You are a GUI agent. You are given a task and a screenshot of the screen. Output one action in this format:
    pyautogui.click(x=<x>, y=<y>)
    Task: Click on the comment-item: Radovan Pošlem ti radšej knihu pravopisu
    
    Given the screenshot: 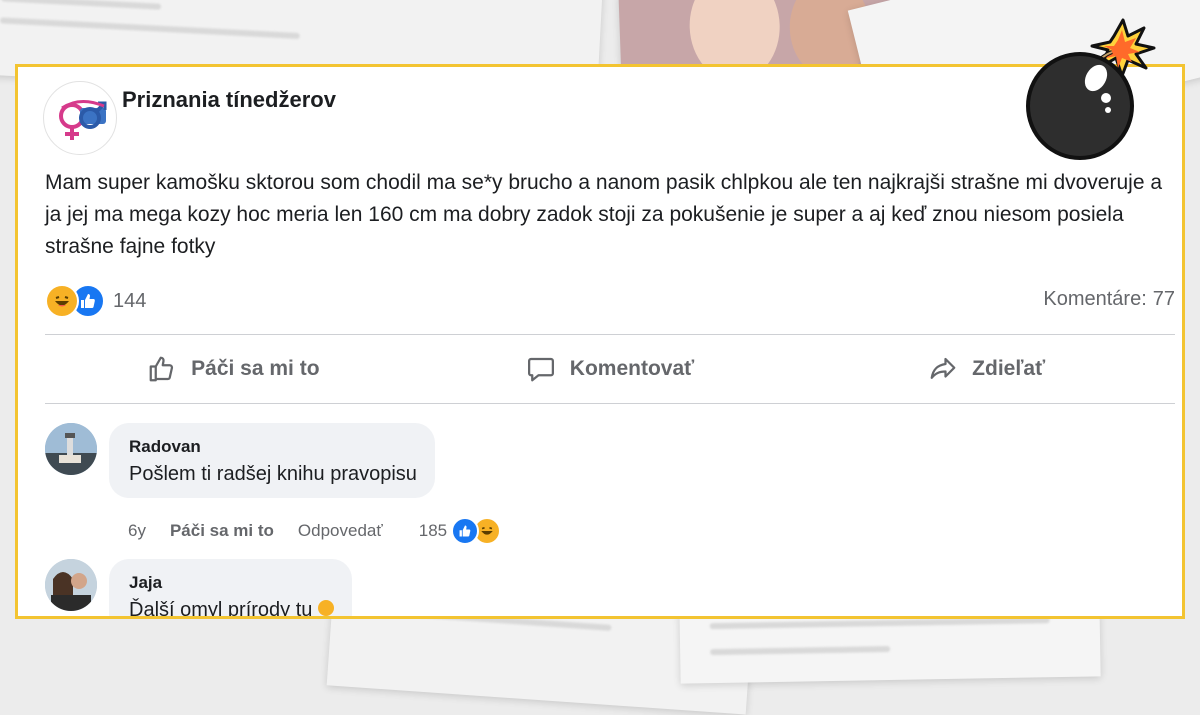 What is the action you would take?
    pyautogui.click(x=240, y=460)
    